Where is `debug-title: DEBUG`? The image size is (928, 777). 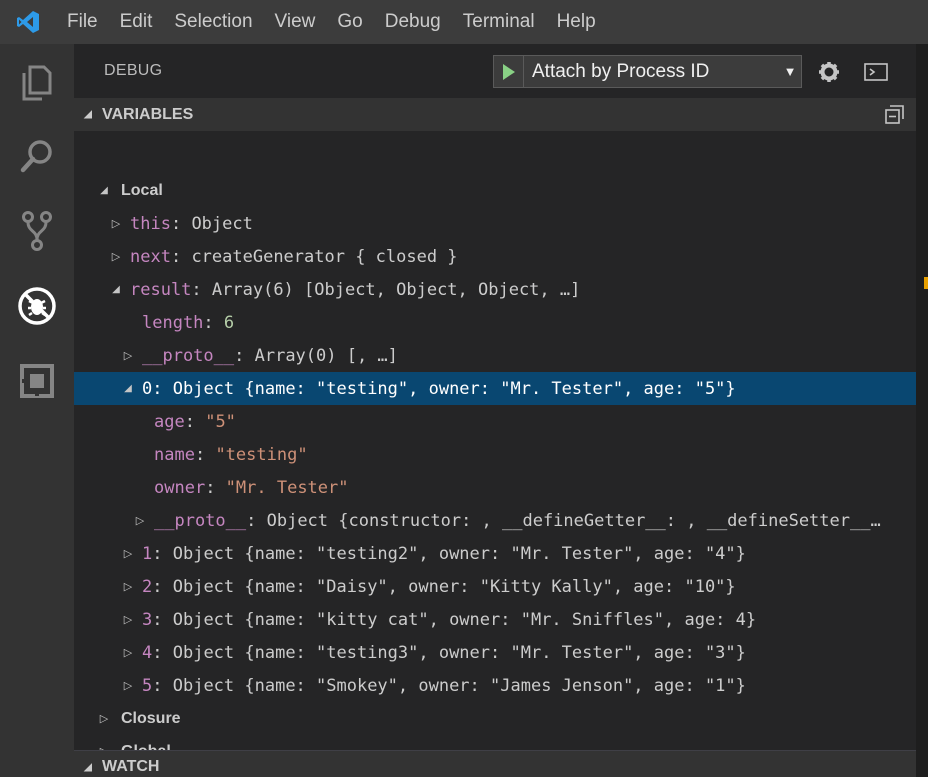 debug-title: DEBUG is located at coordinates (133, 70).